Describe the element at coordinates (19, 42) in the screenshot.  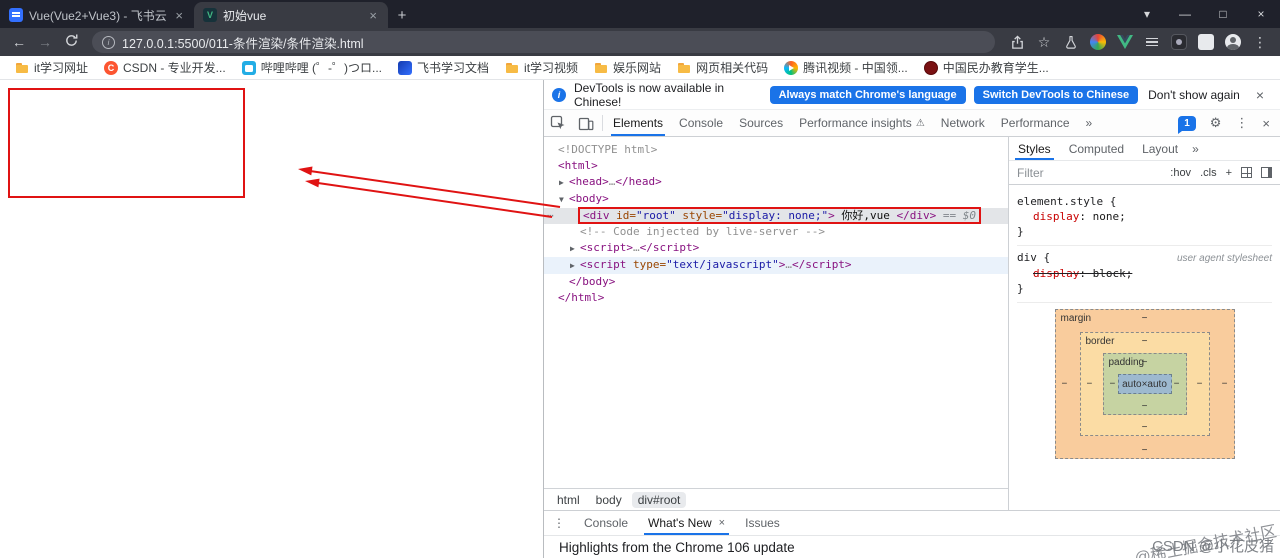
I see `back-button: ←` at that location.